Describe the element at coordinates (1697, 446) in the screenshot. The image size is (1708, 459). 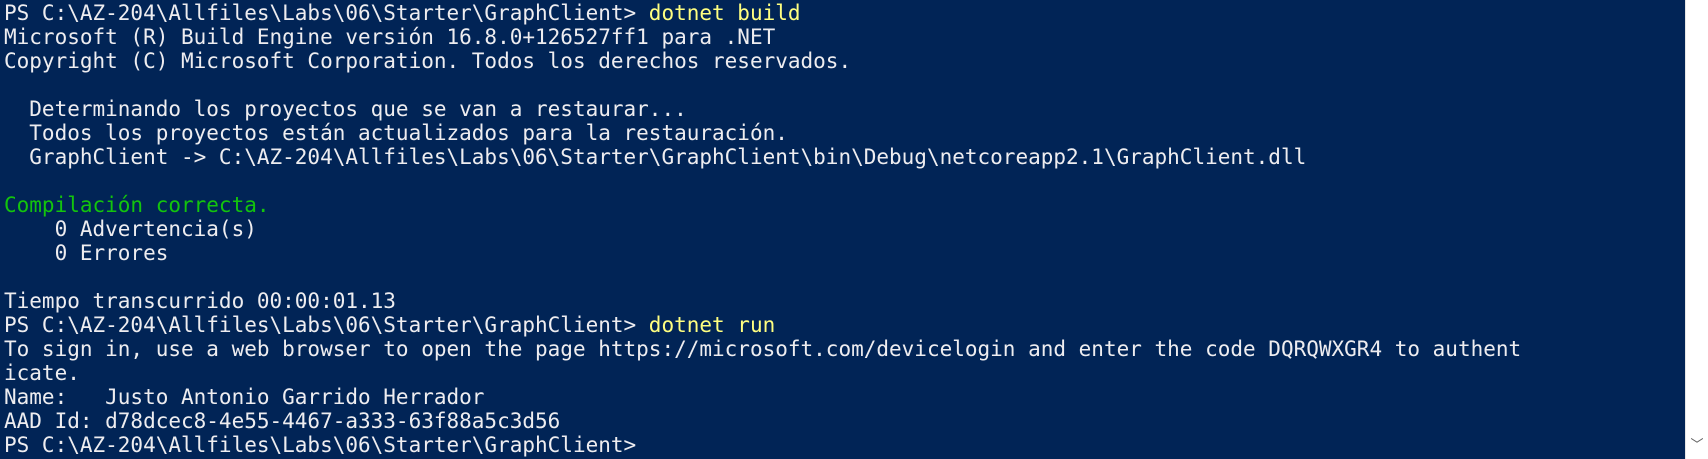
I see `scroll-down-arrow-icon: ﹀` at that location.